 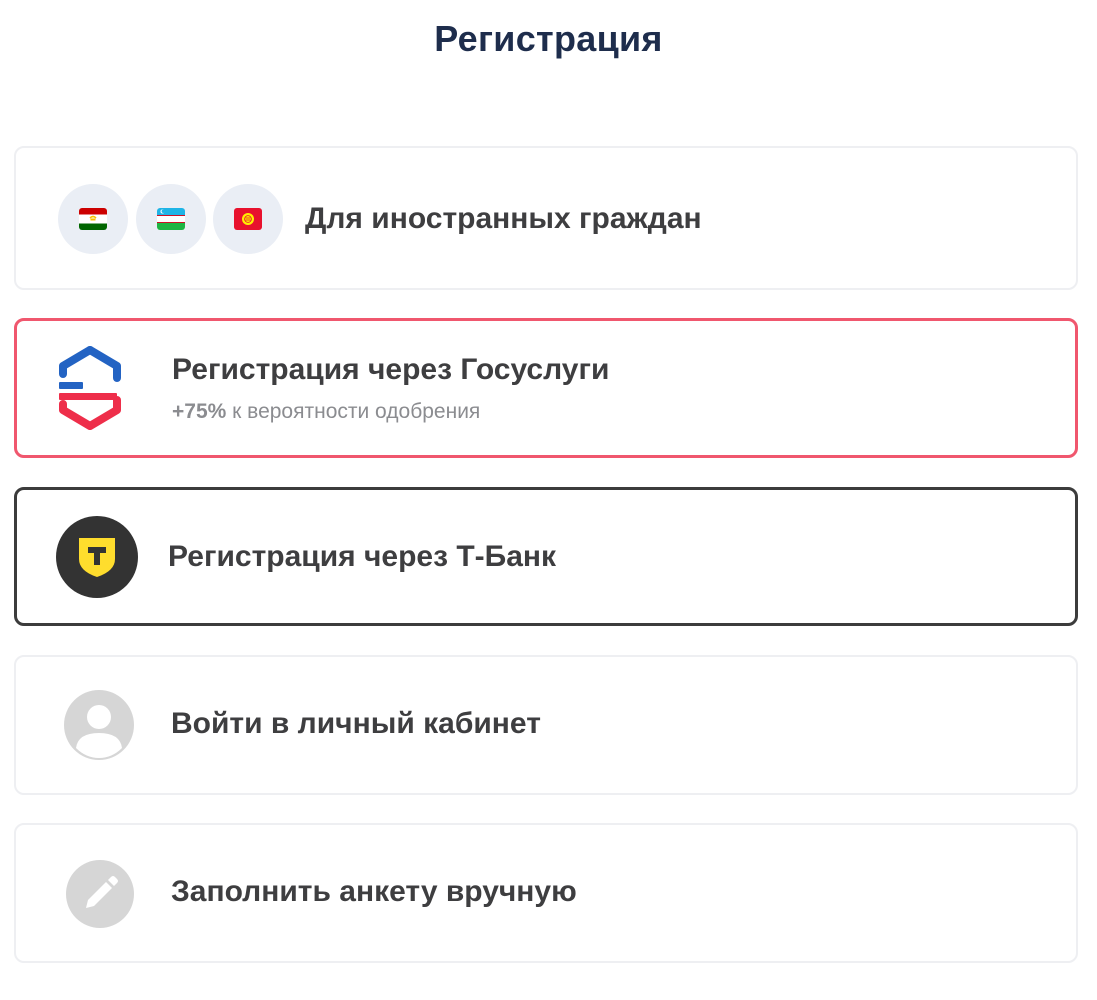 What do you see at coordinates (248, 219) in the screenshot?
I see `kyrgyzstan-flag-icon` at bounding box center [248, 219].